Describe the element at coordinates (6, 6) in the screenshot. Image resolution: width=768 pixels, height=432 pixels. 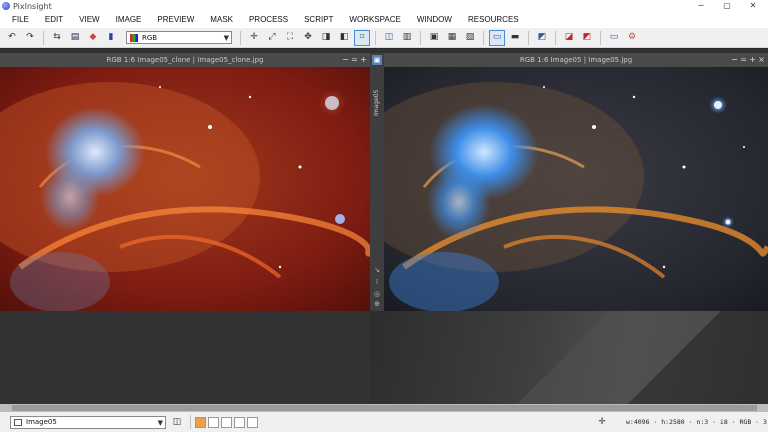
I see `app-logo-icon` at that location.